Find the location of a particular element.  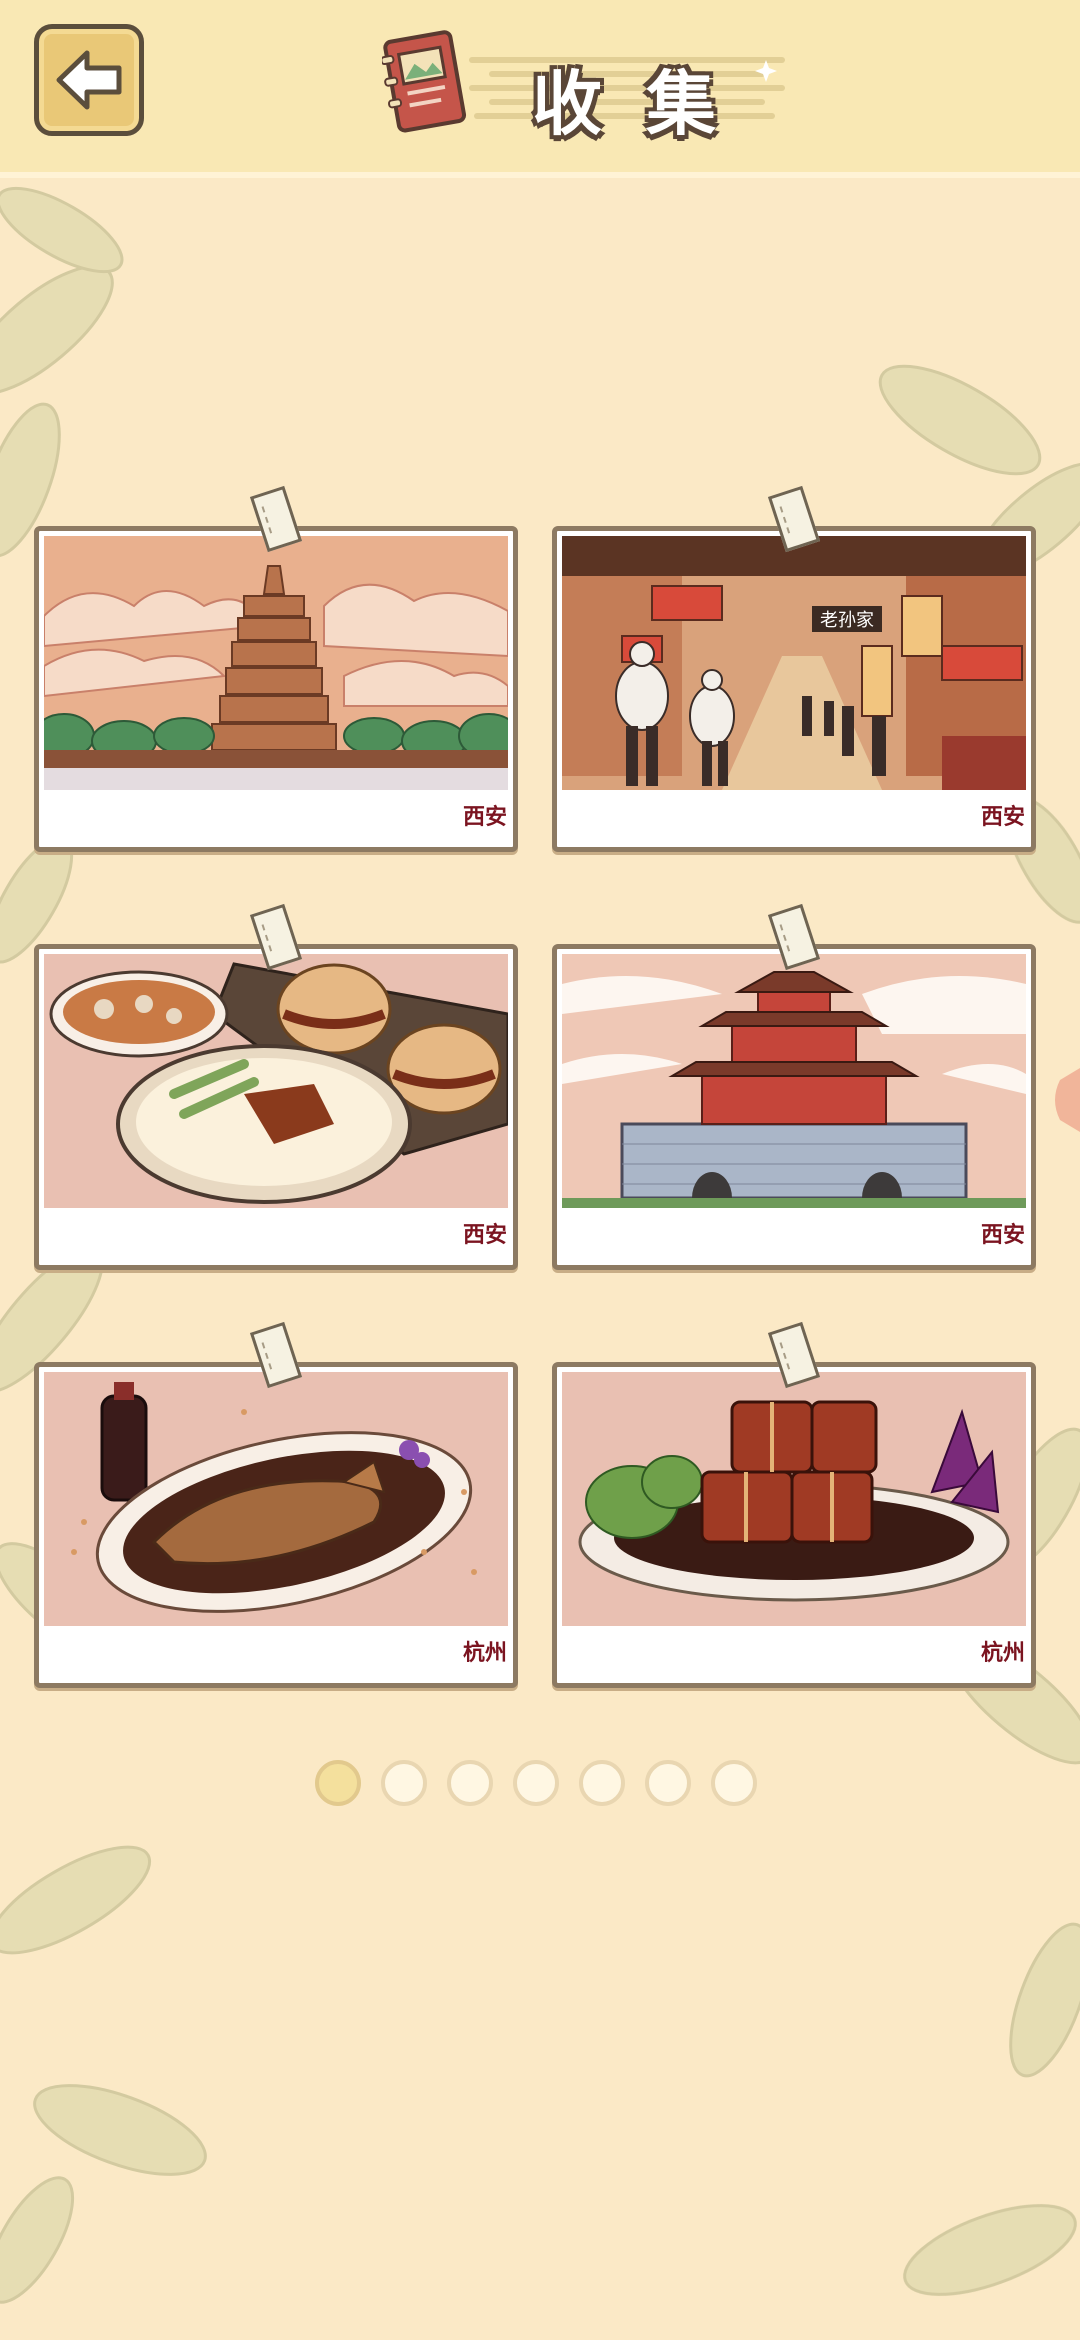

page-title-group: 收集 is located at coordinates (587, 86).